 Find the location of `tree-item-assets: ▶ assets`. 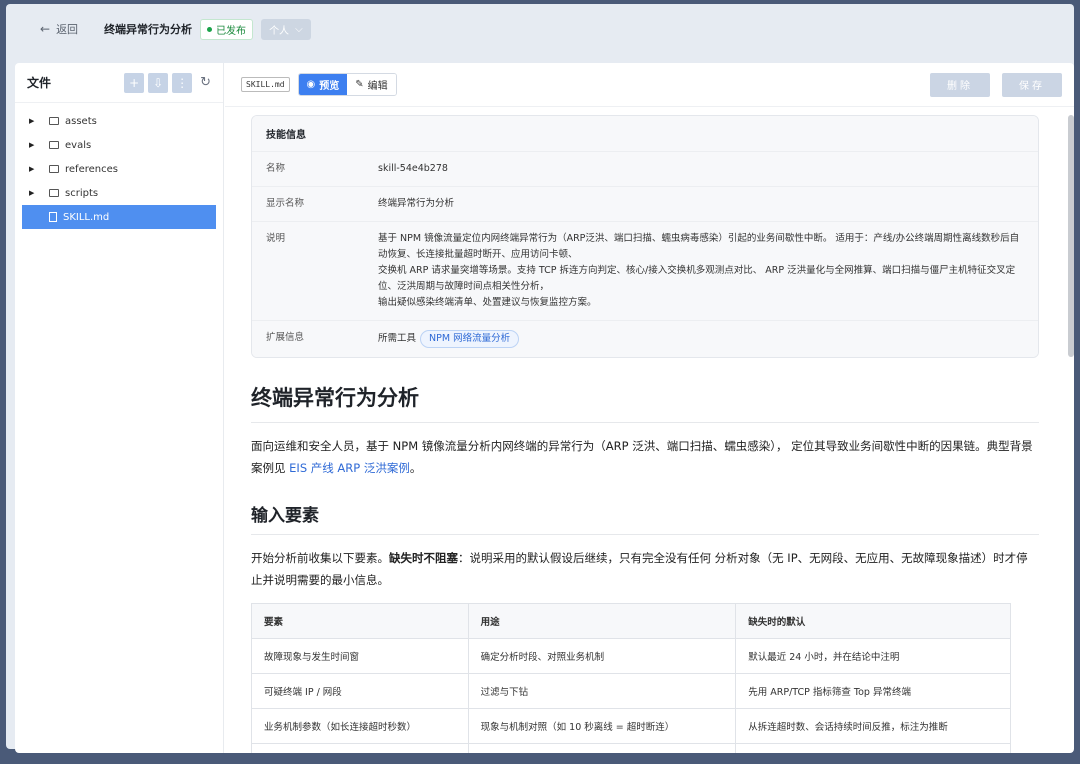

tree-item-assets: ▶ assets is located at coordinates (119, 121).